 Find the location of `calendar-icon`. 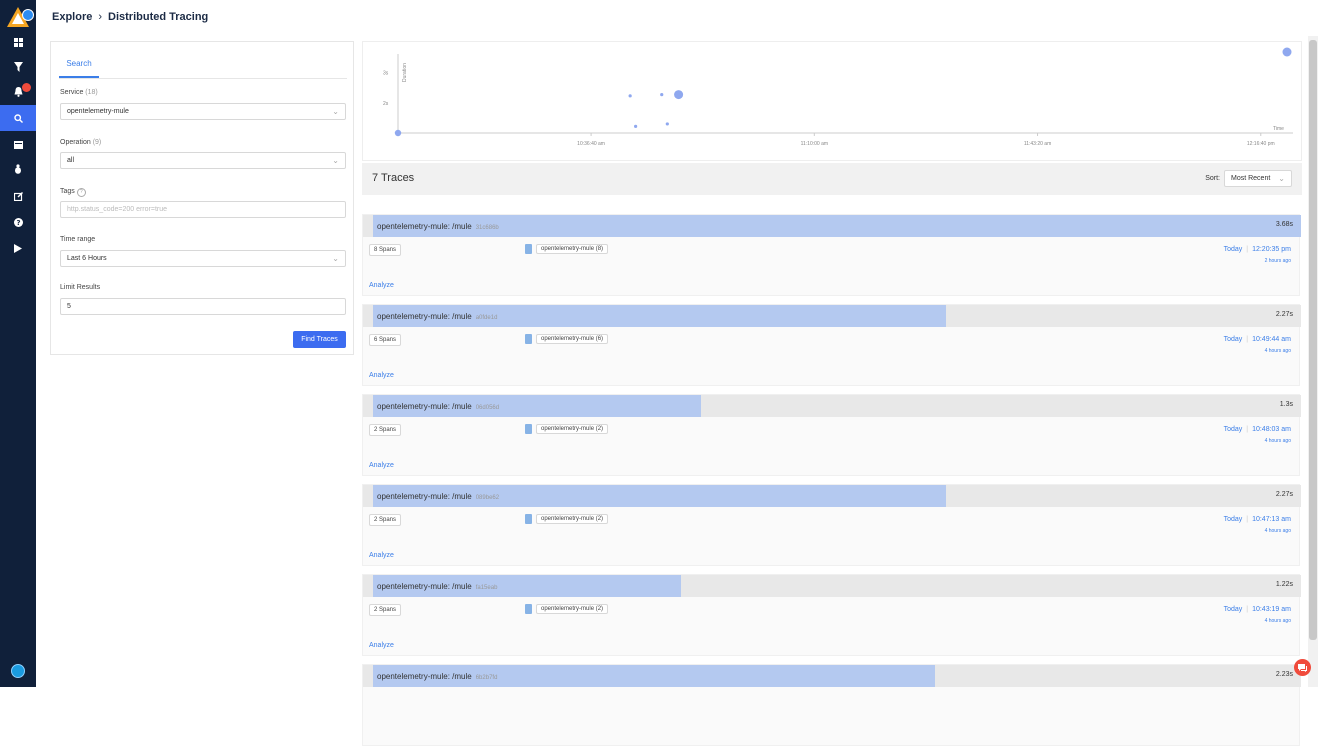

calendar-icon is located at coordinates (18, 144).